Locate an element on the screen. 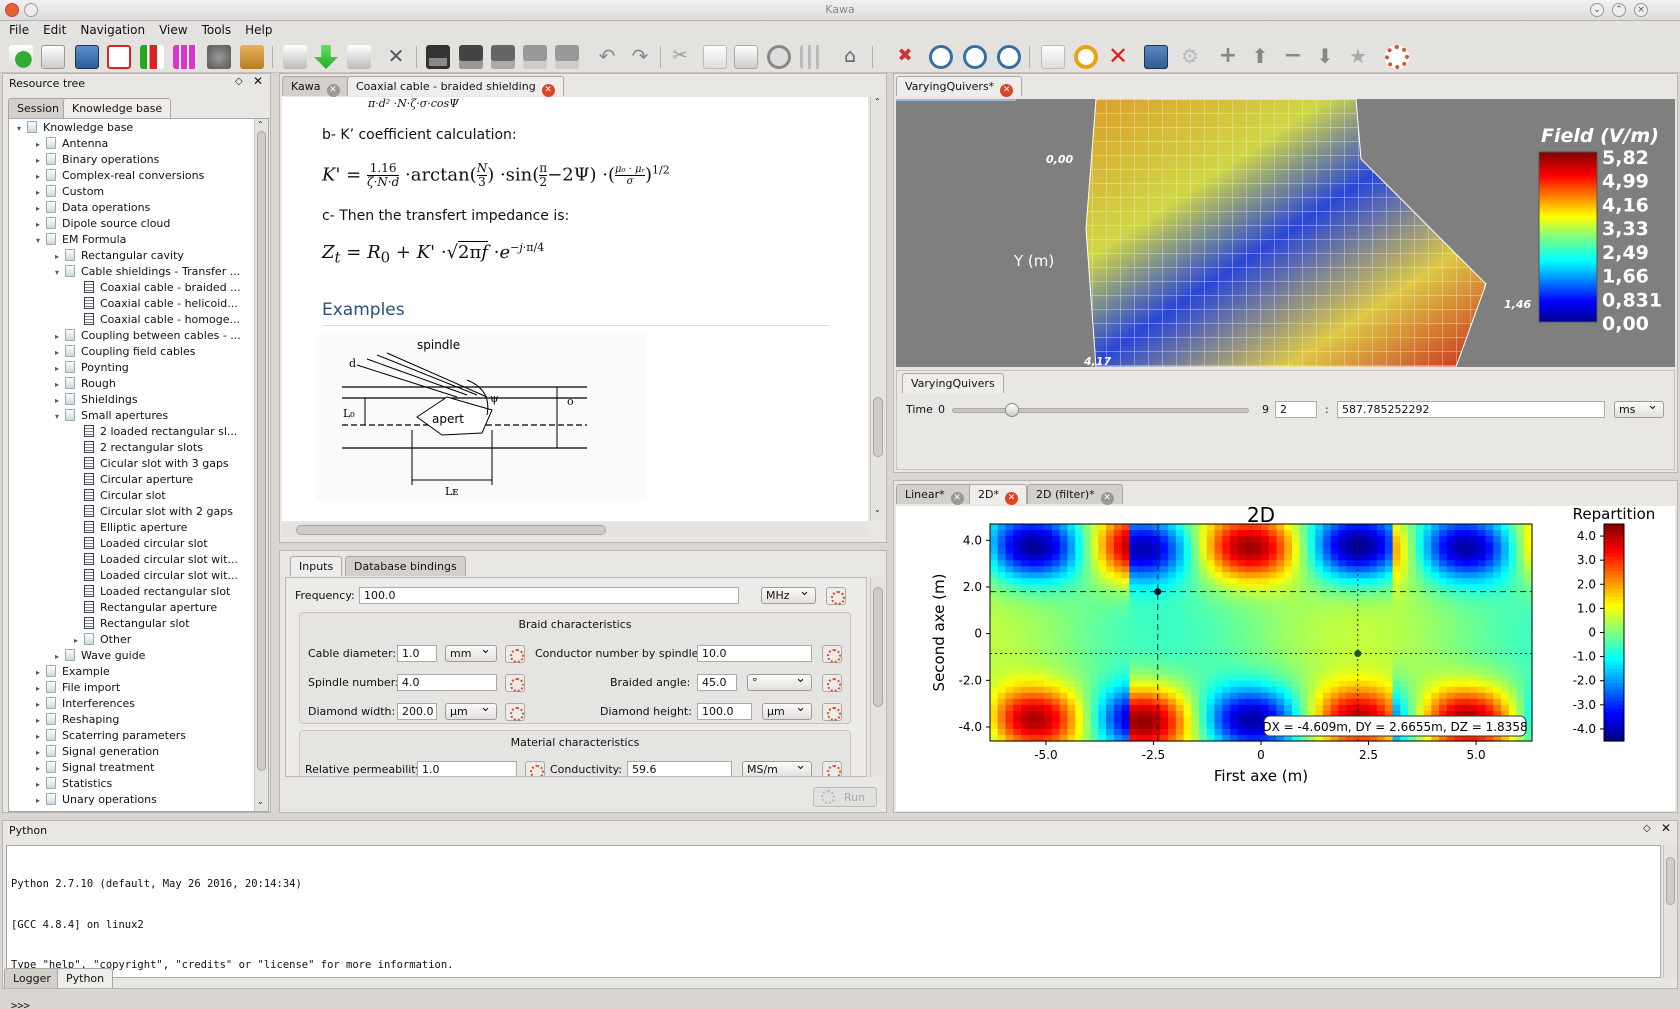 This screenshot has width=1680, height=1009. diamond-width-help-icon is located at coordinates (515, 712).